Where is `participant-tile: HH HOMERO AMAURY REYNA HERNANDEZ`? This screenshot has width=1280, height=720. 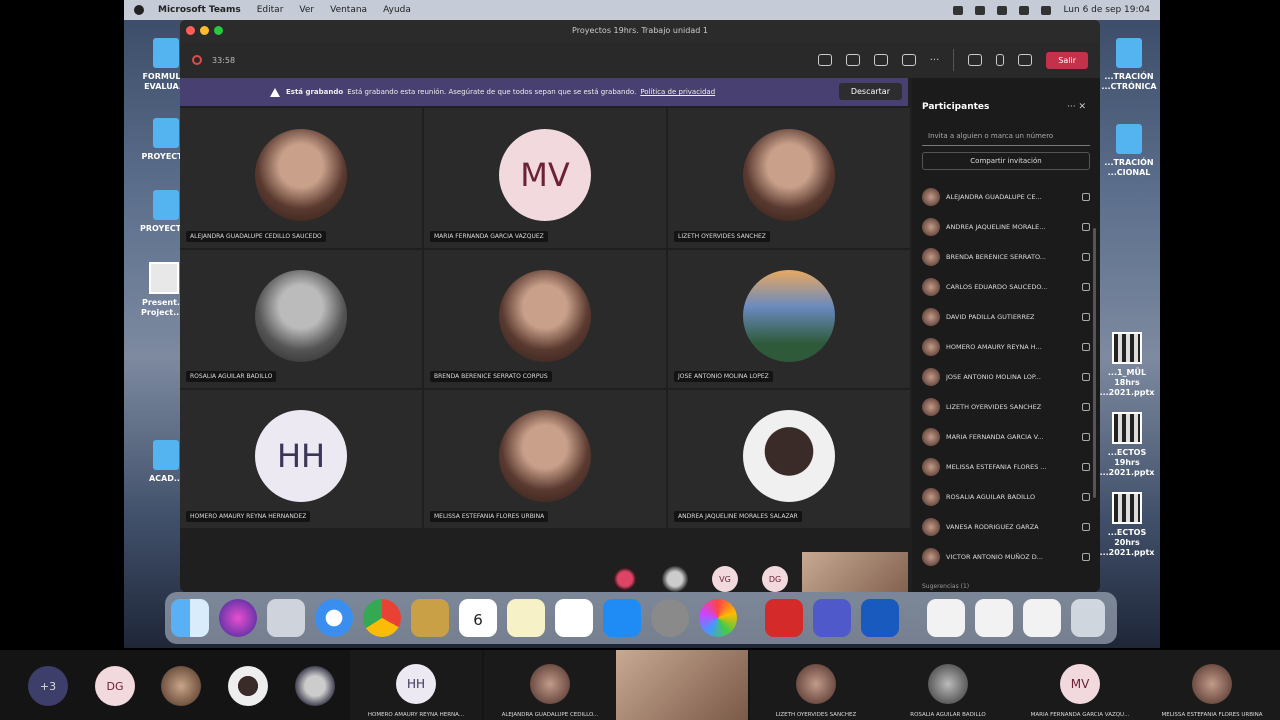
participant-tile: HH HOMERO AMAURY REYNA HERNANDEZ is located at coordinates (301, 459).